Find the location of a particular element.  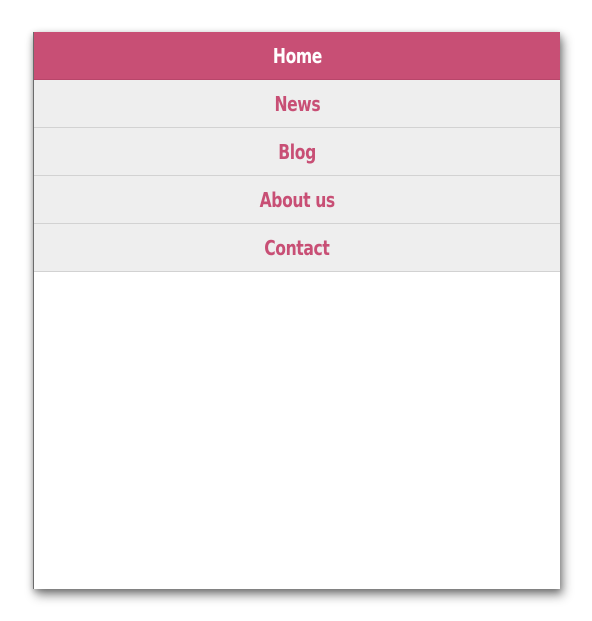

nav-item-news: News is located at coordinates (297, 104).